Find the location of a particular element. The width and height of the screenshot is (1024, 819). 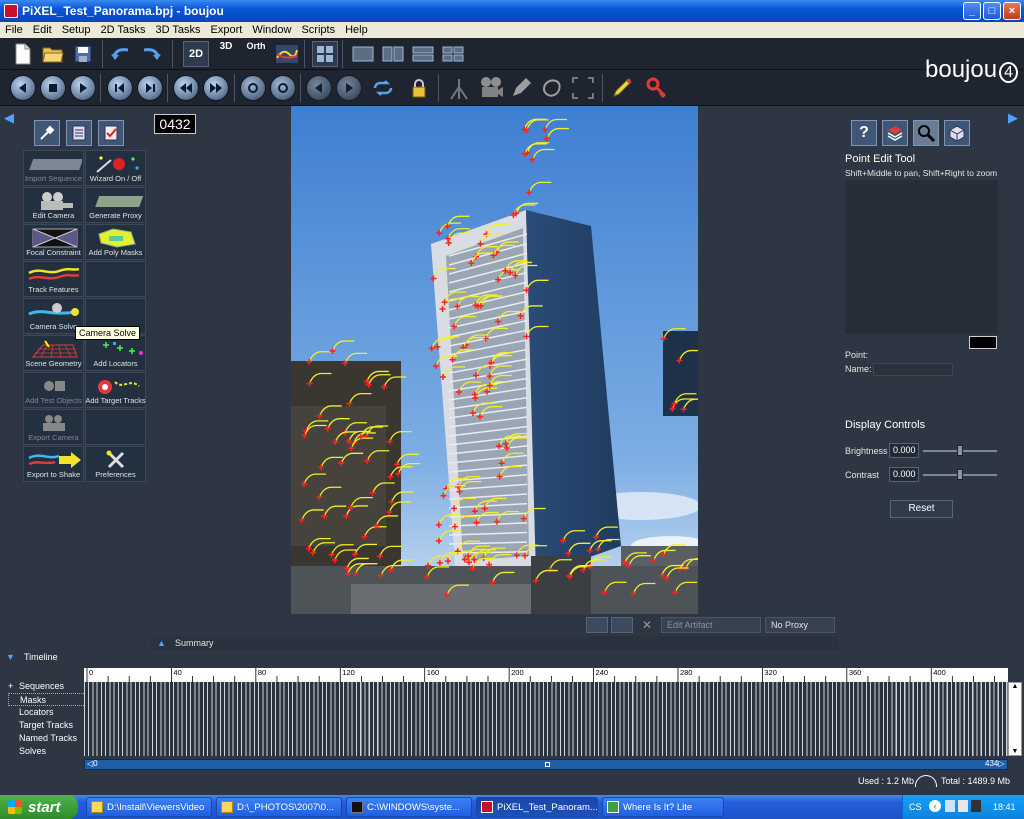

range-handle is located at coordinates (547, 764).